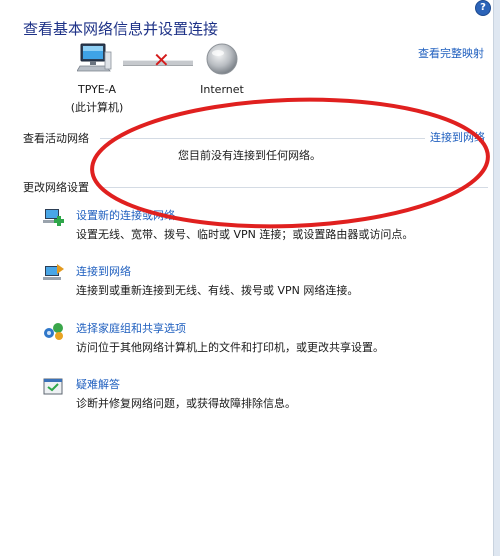 The image size is (500, 556). What do you see at coordinates (457, 137) in the screenshot?
I see `connect-to-network-link: 连接到网络` at bounding box center [457, 137].